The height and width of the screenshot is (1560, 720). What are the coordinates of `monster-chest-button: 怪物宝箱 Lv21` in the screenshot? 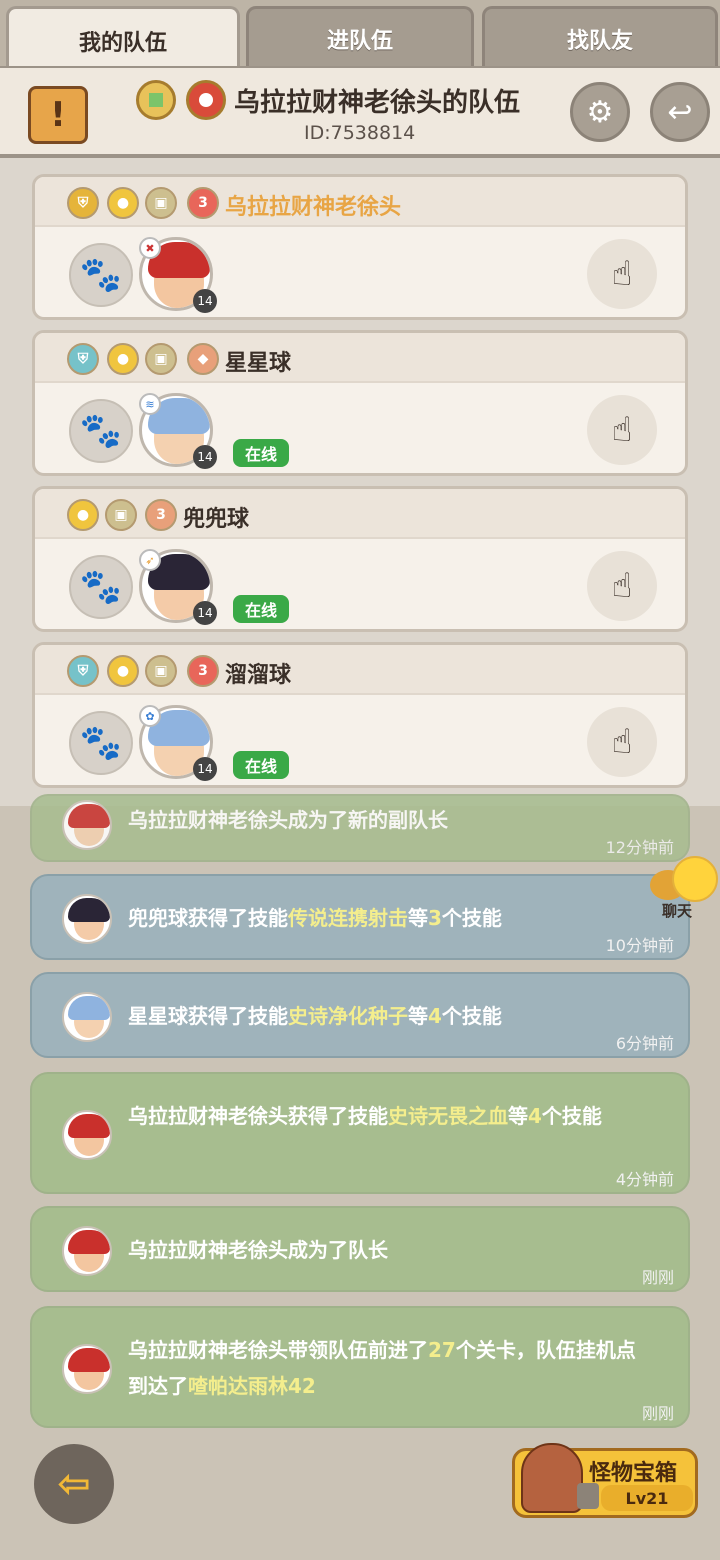 It's located at (605, 1480).